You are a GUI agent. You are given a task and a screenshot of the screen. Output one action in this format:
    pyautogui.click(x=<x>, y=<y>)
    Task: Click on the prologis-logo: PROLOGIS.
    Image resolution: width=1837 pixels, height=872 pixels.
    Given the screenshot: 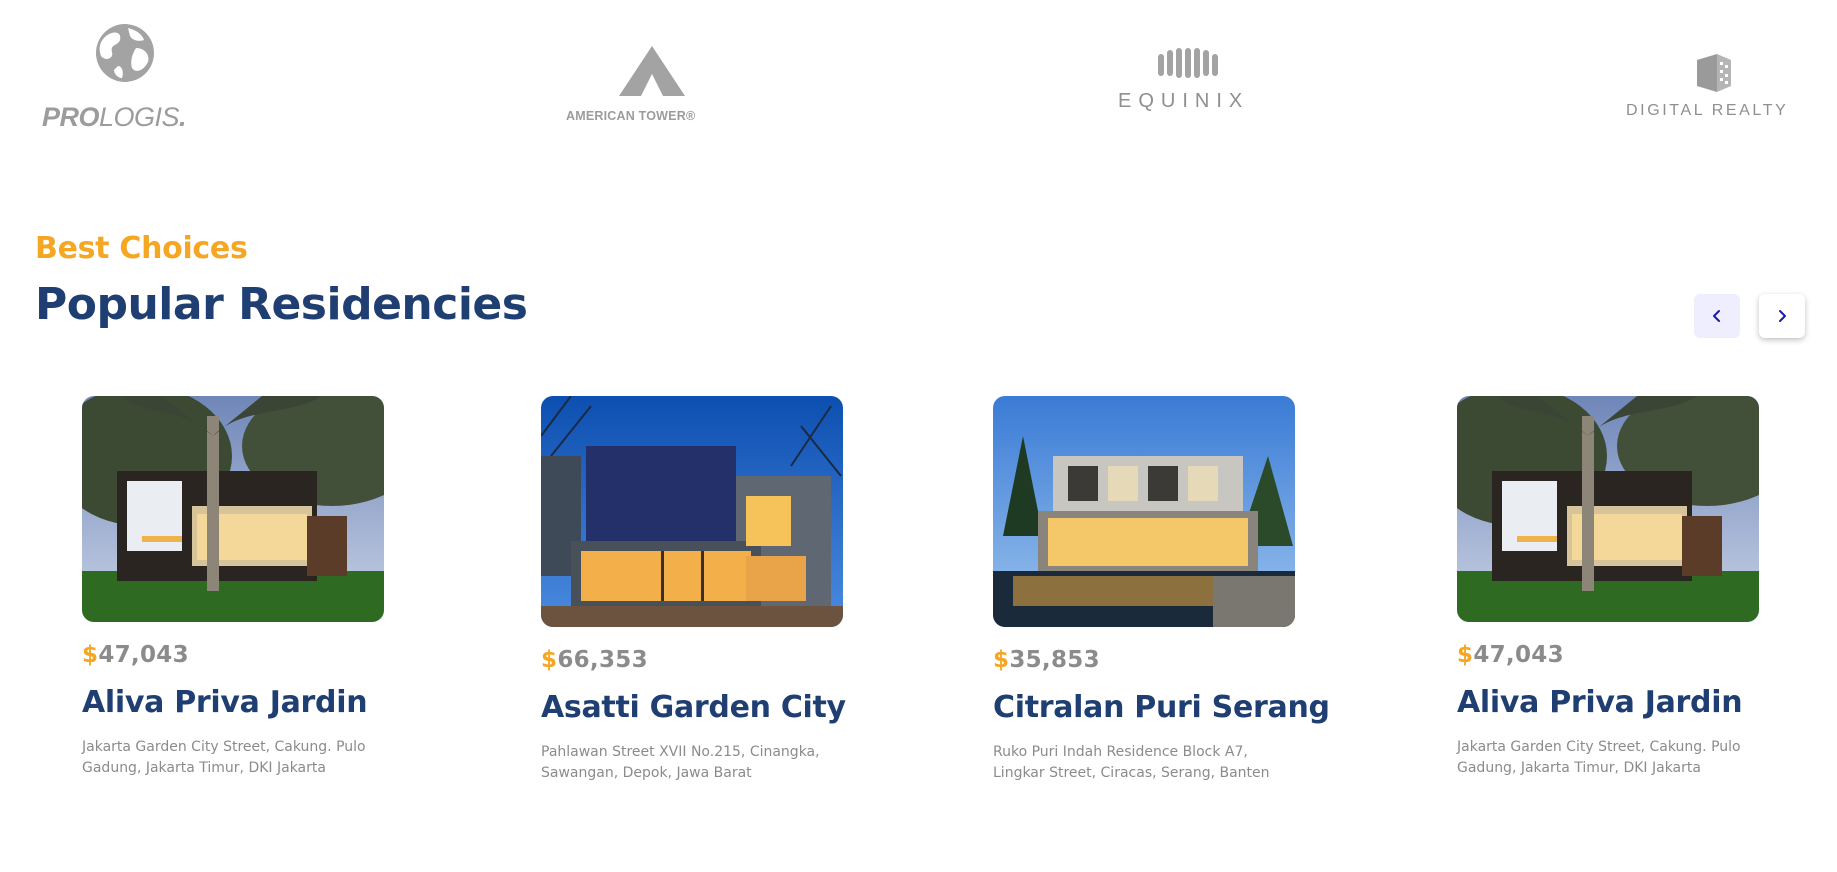 What is the action you would take?
    pyautogui.click(x=132, y=77)
    